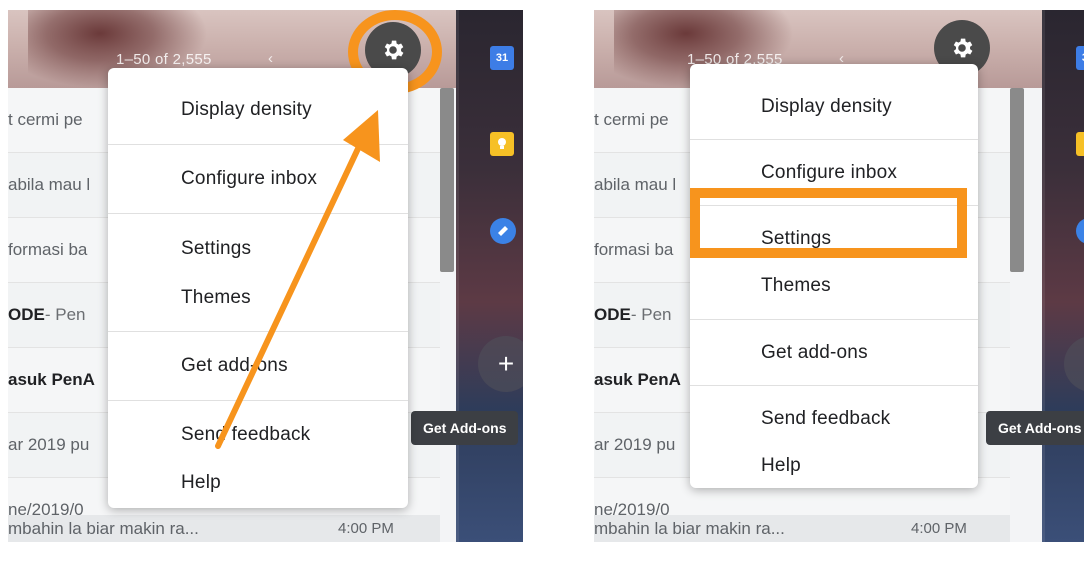  Describe the element at coordinates (834, 173) in the screenshot. I see `menu-item-configure-inbox: Configure inbox` at that location.